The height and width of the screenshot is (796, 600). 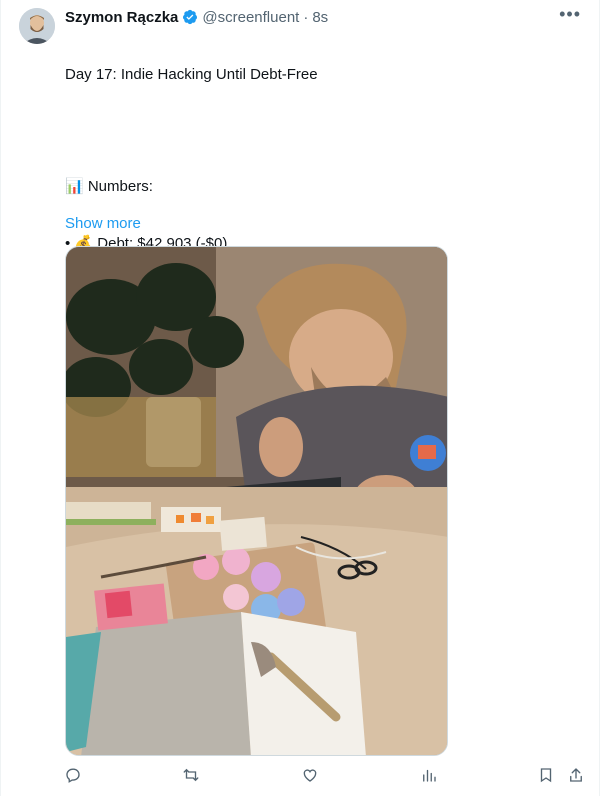 I want to click on share-icon, so click(x=577, y=776).